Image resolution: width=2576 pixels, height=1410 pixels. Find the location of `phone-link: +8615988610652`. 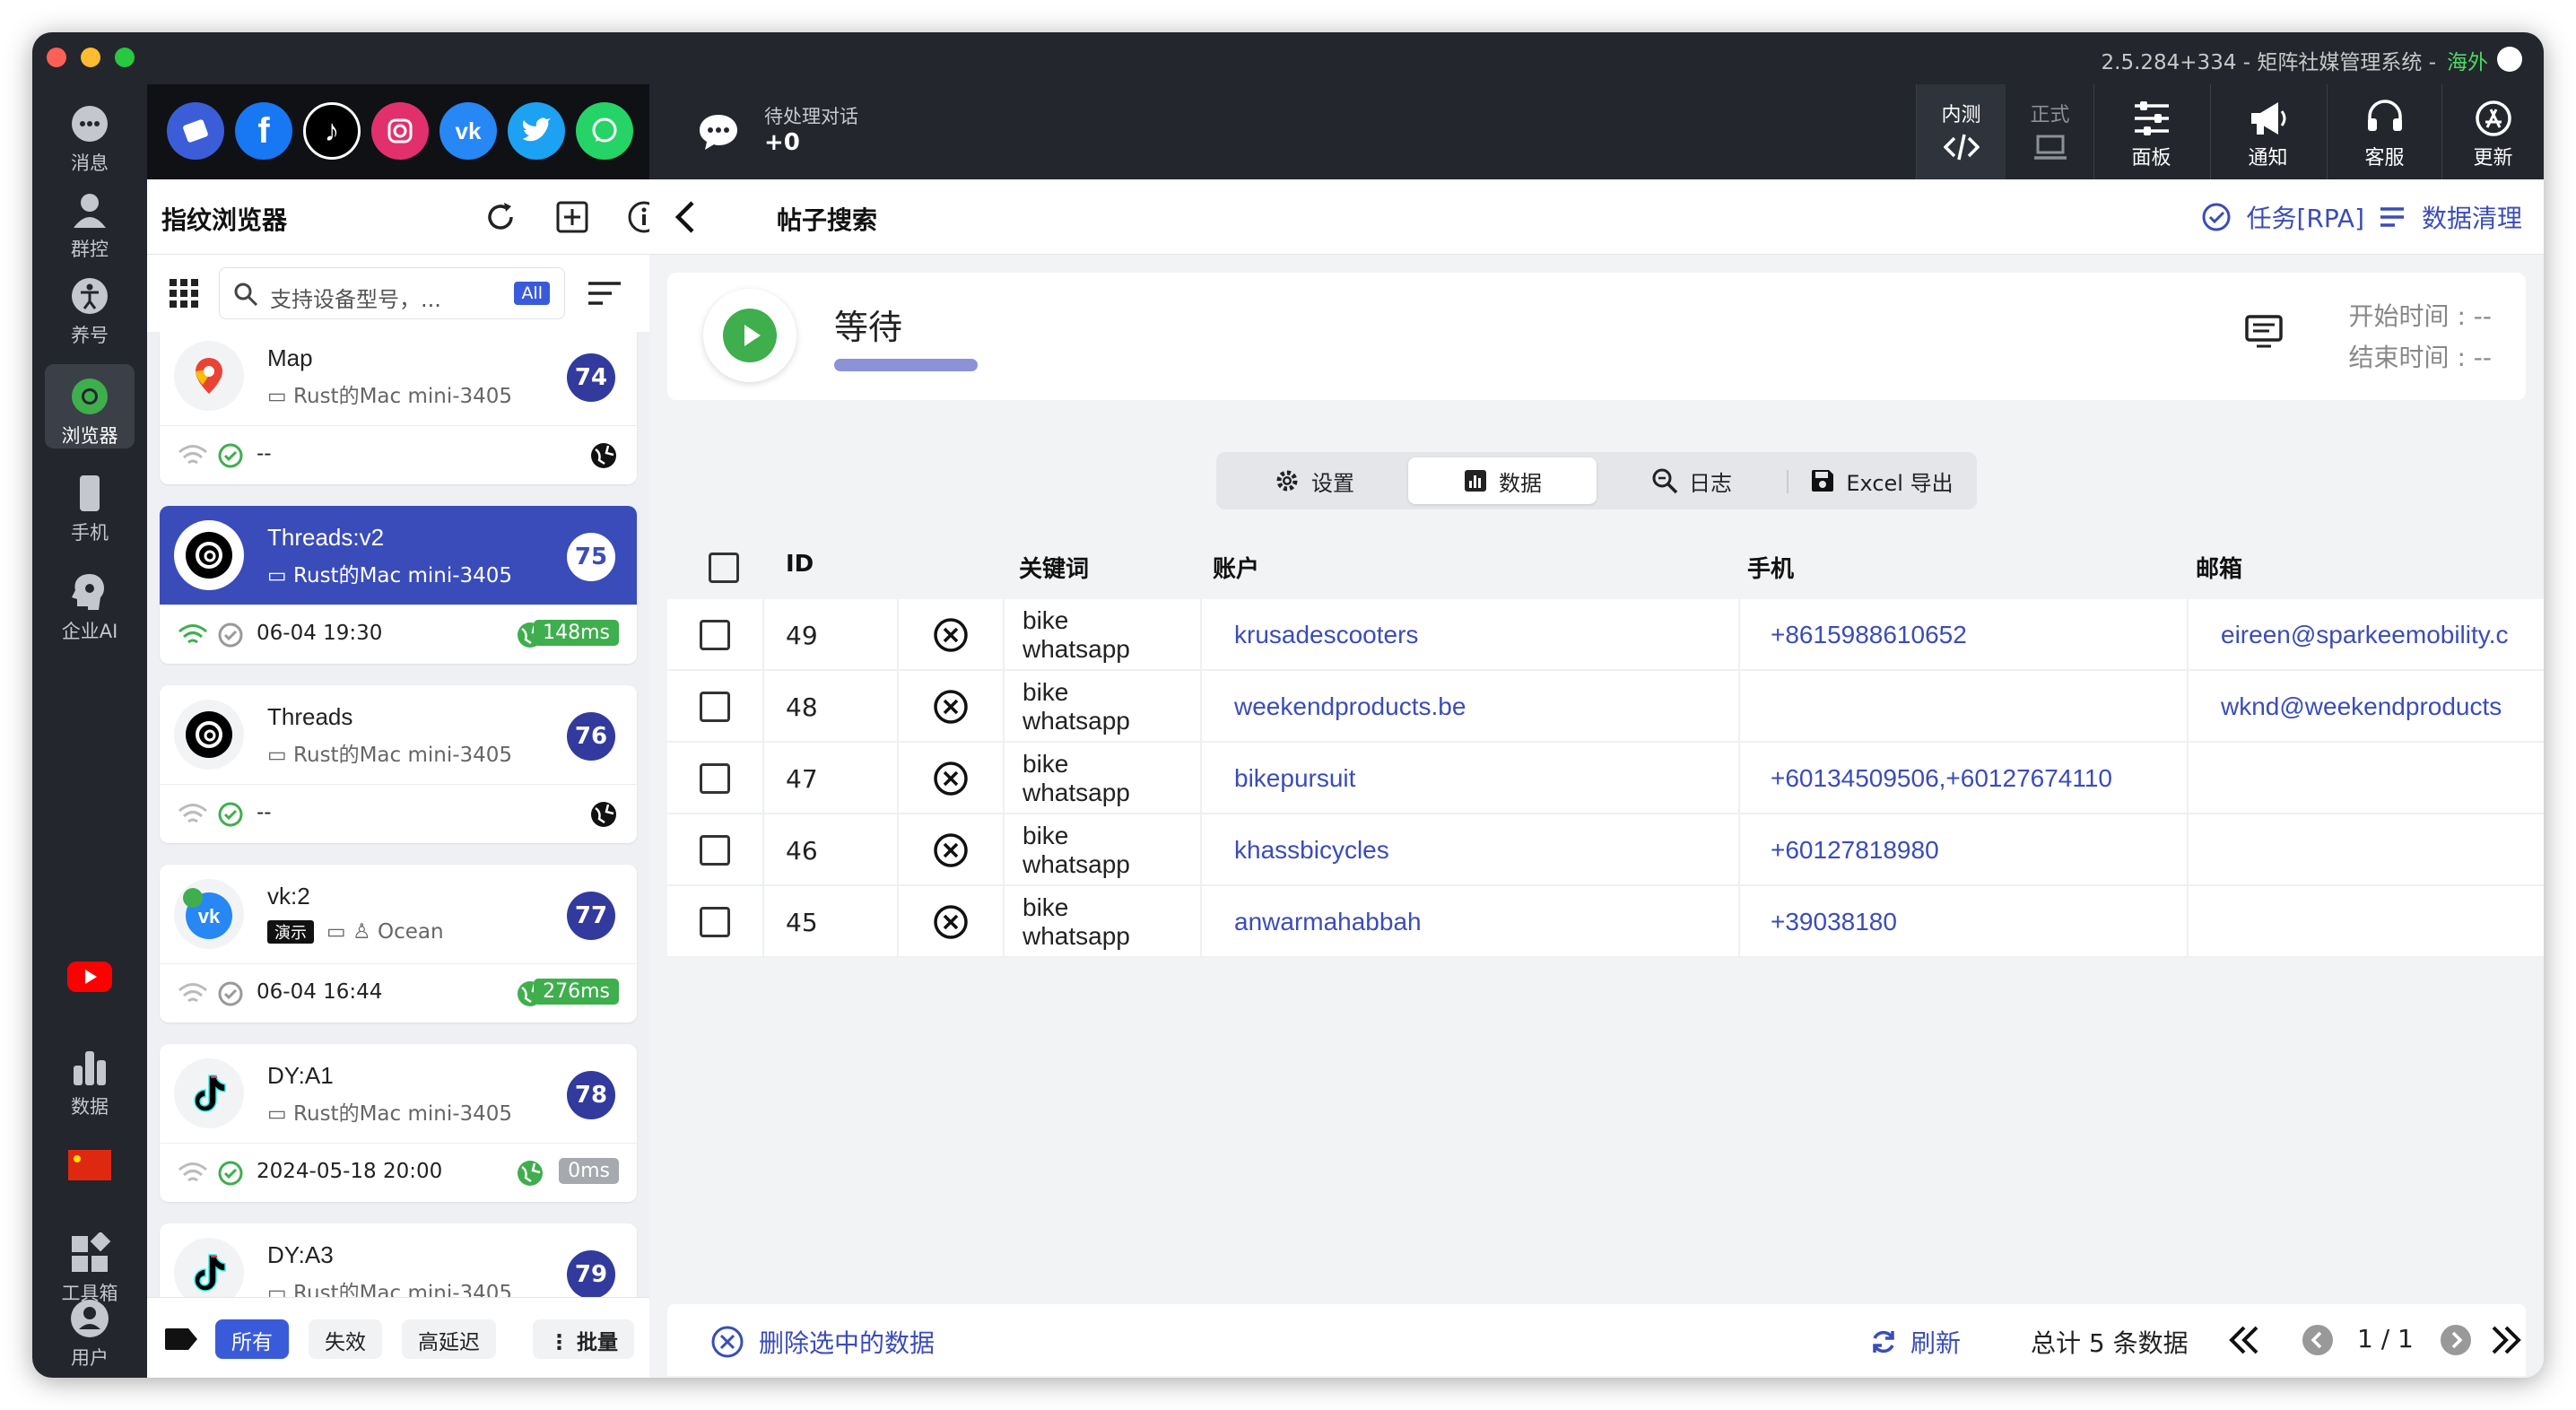

phone-link: +8615988610652 is located at coordinates (1869, 635).